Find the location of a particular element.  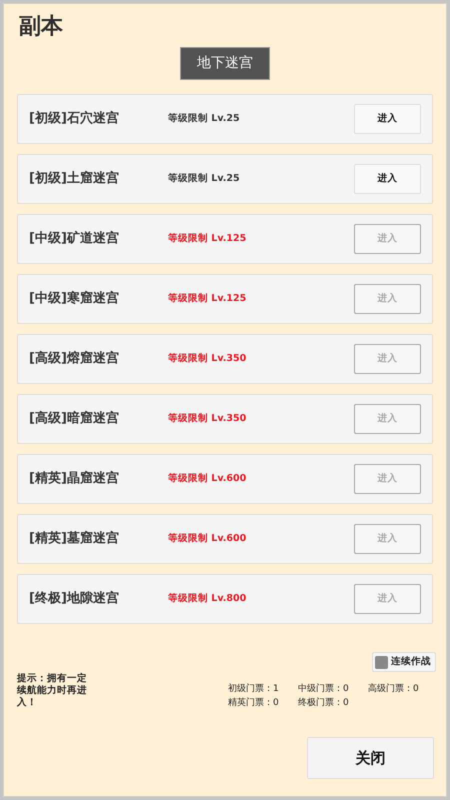

dungeon-name: [初级]石穴迷宫 is located at coordinates (74, 119).